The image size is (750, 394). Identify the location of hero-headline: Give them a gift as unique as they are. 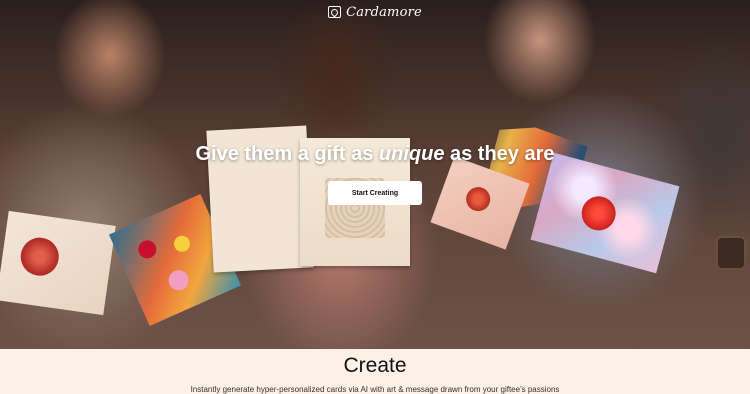
(375, 154).